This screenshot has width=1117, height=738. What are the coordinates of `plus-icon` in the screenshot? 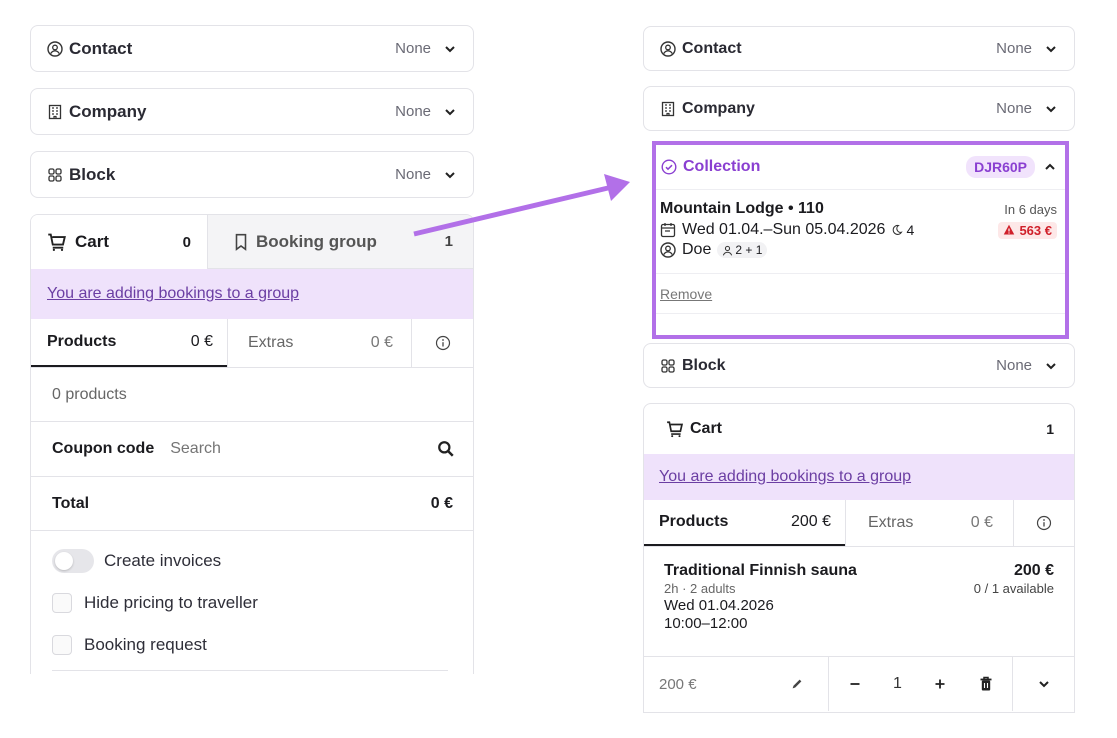 It's located at (940, 684).